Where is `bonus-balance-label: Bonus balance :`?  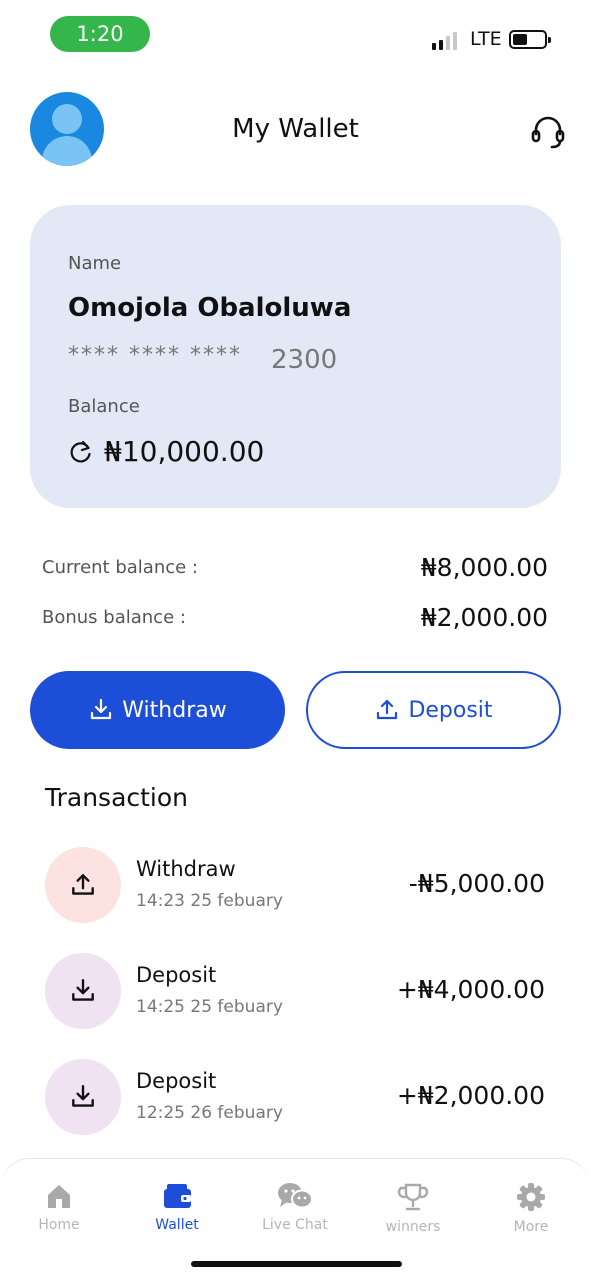 bonus-balance-label: Bonus balance : is located at coordinates (114, 617).